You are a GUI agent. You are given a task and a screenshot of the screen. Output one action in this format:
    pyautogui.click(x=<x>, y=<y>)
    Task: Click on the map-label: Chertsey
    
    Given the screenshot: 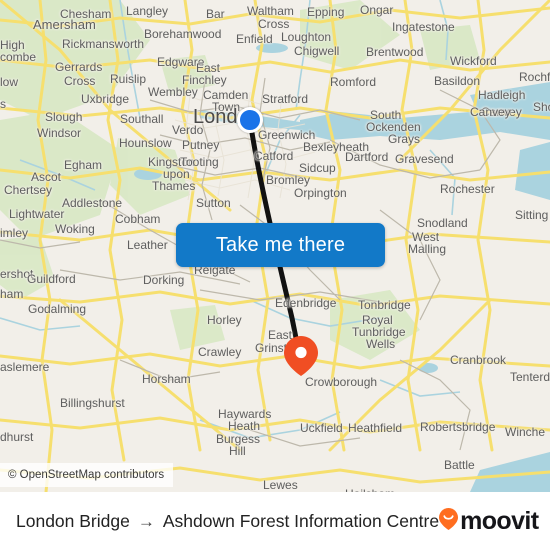 What is the action you would take?
    pyautogui.click(x=28, y=190)
    